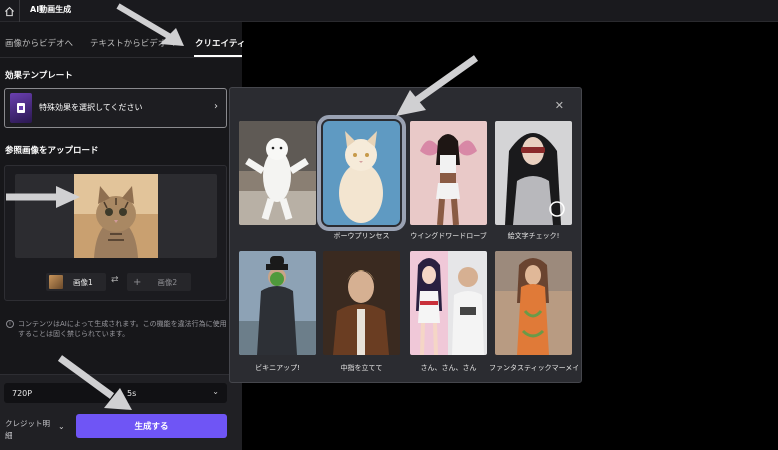 Image resolution: width=778 pixels, height=450 pixels. I want to click on credit-details-link: クレジット明細, so click(30, 430).